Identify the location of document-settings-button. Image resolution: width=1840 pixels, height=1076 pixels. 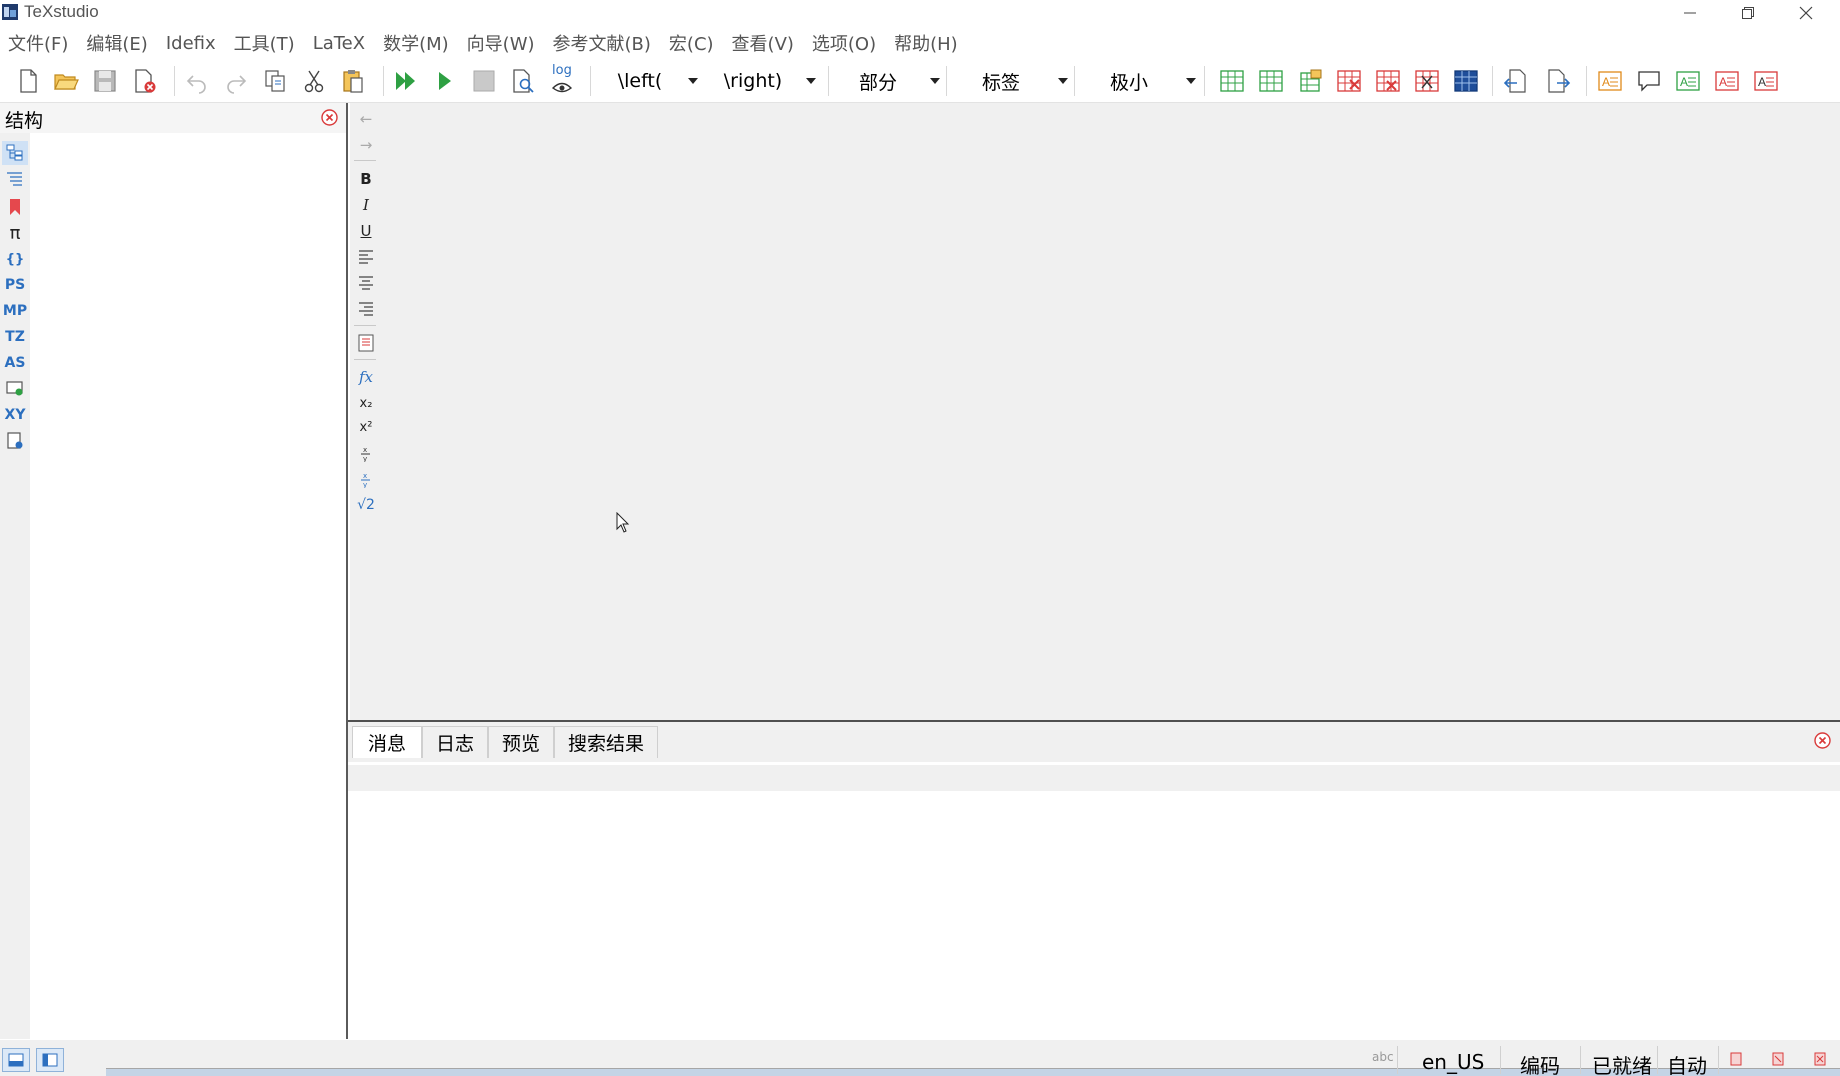
(15, 441).